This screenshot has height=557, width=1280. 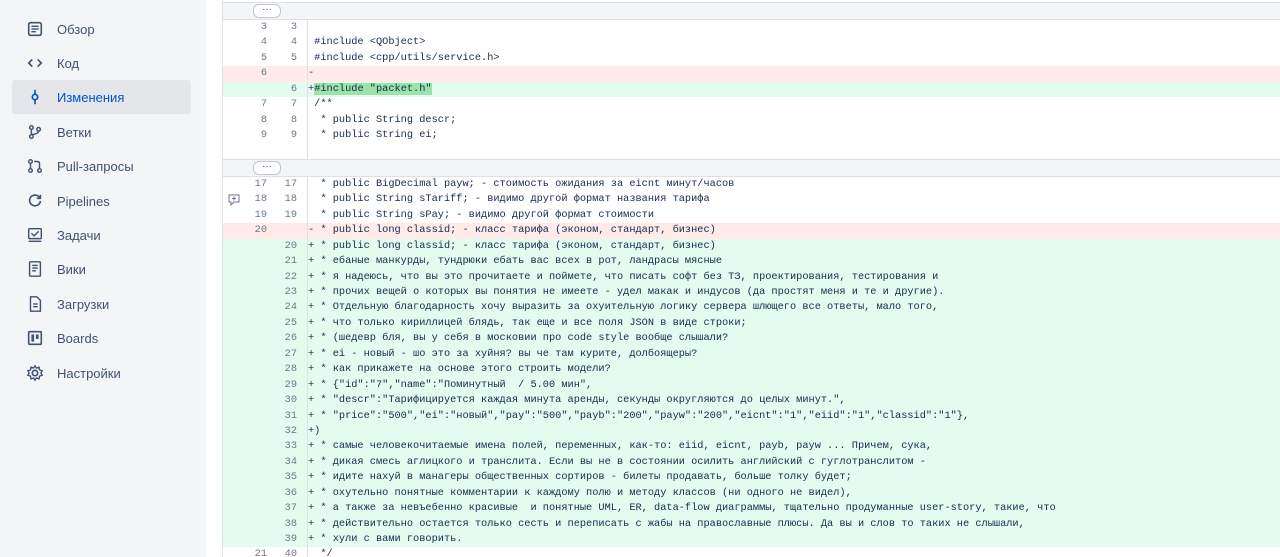 I want to click on sidebar-item-boards: Boards, so click(x=101, y=338).